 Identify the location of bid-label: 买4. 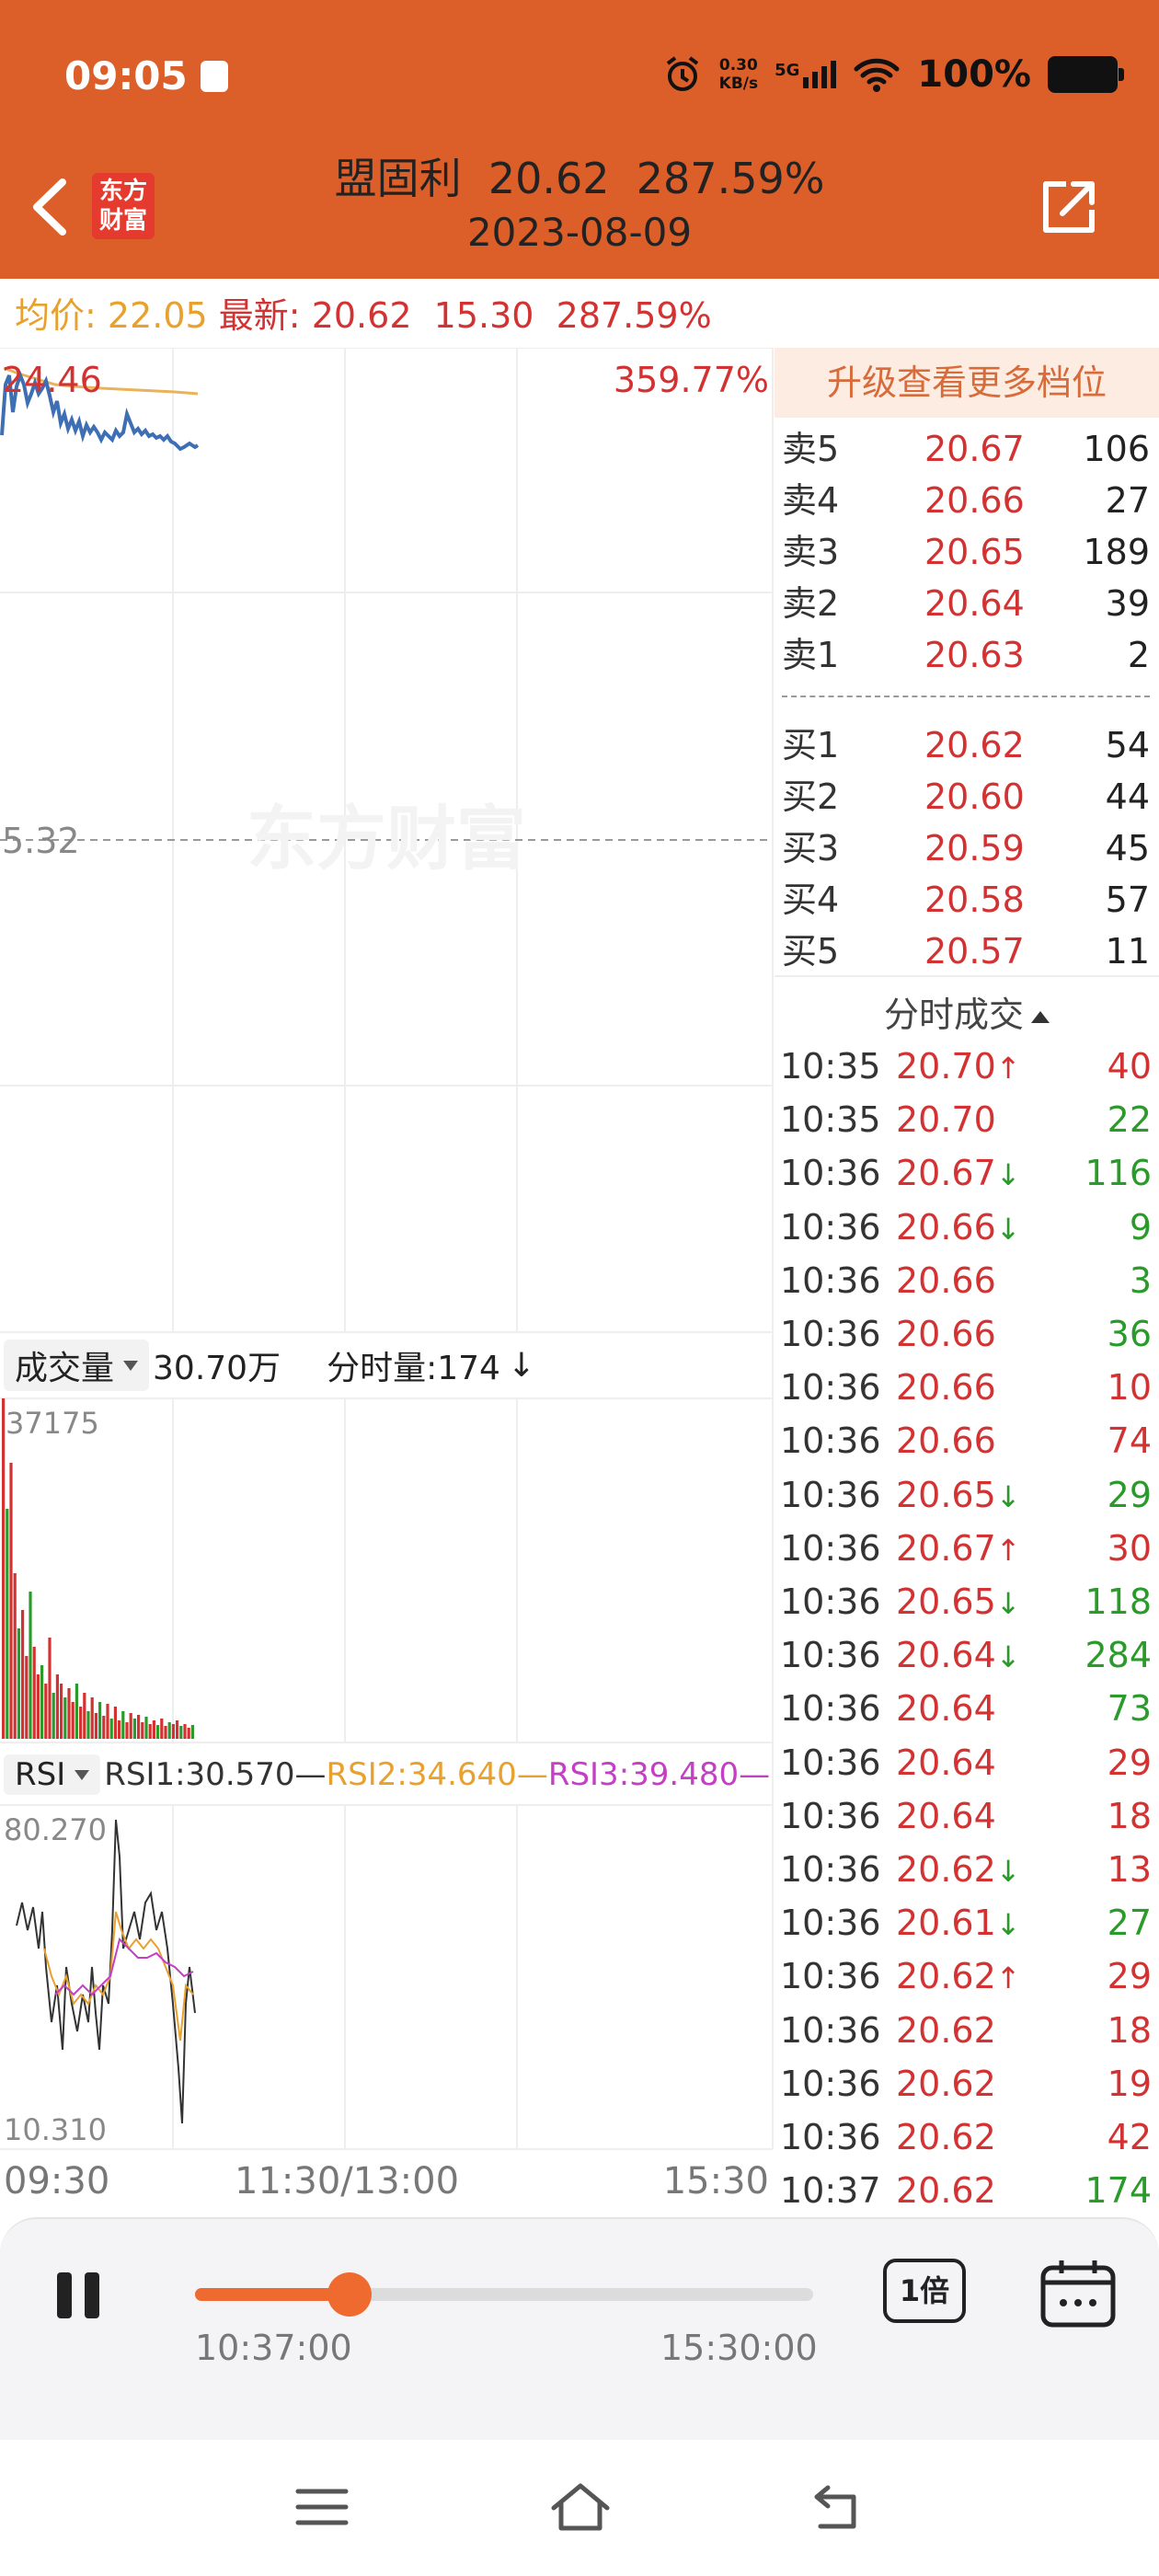
(811, 900).